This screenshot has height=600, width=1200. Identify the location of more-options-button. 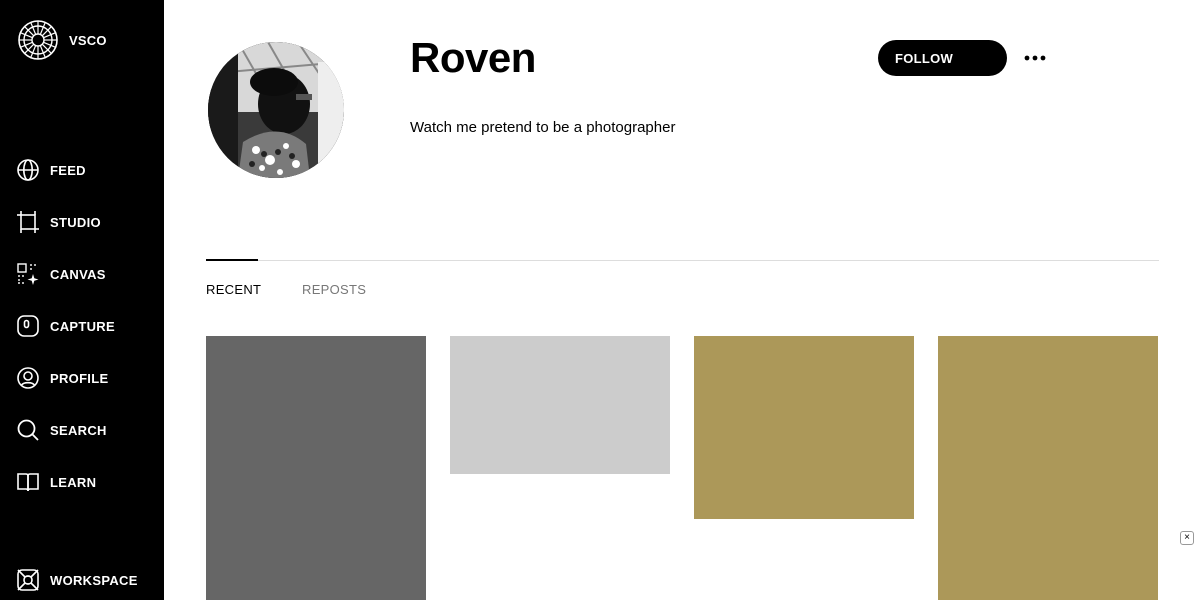
(1035, 58).